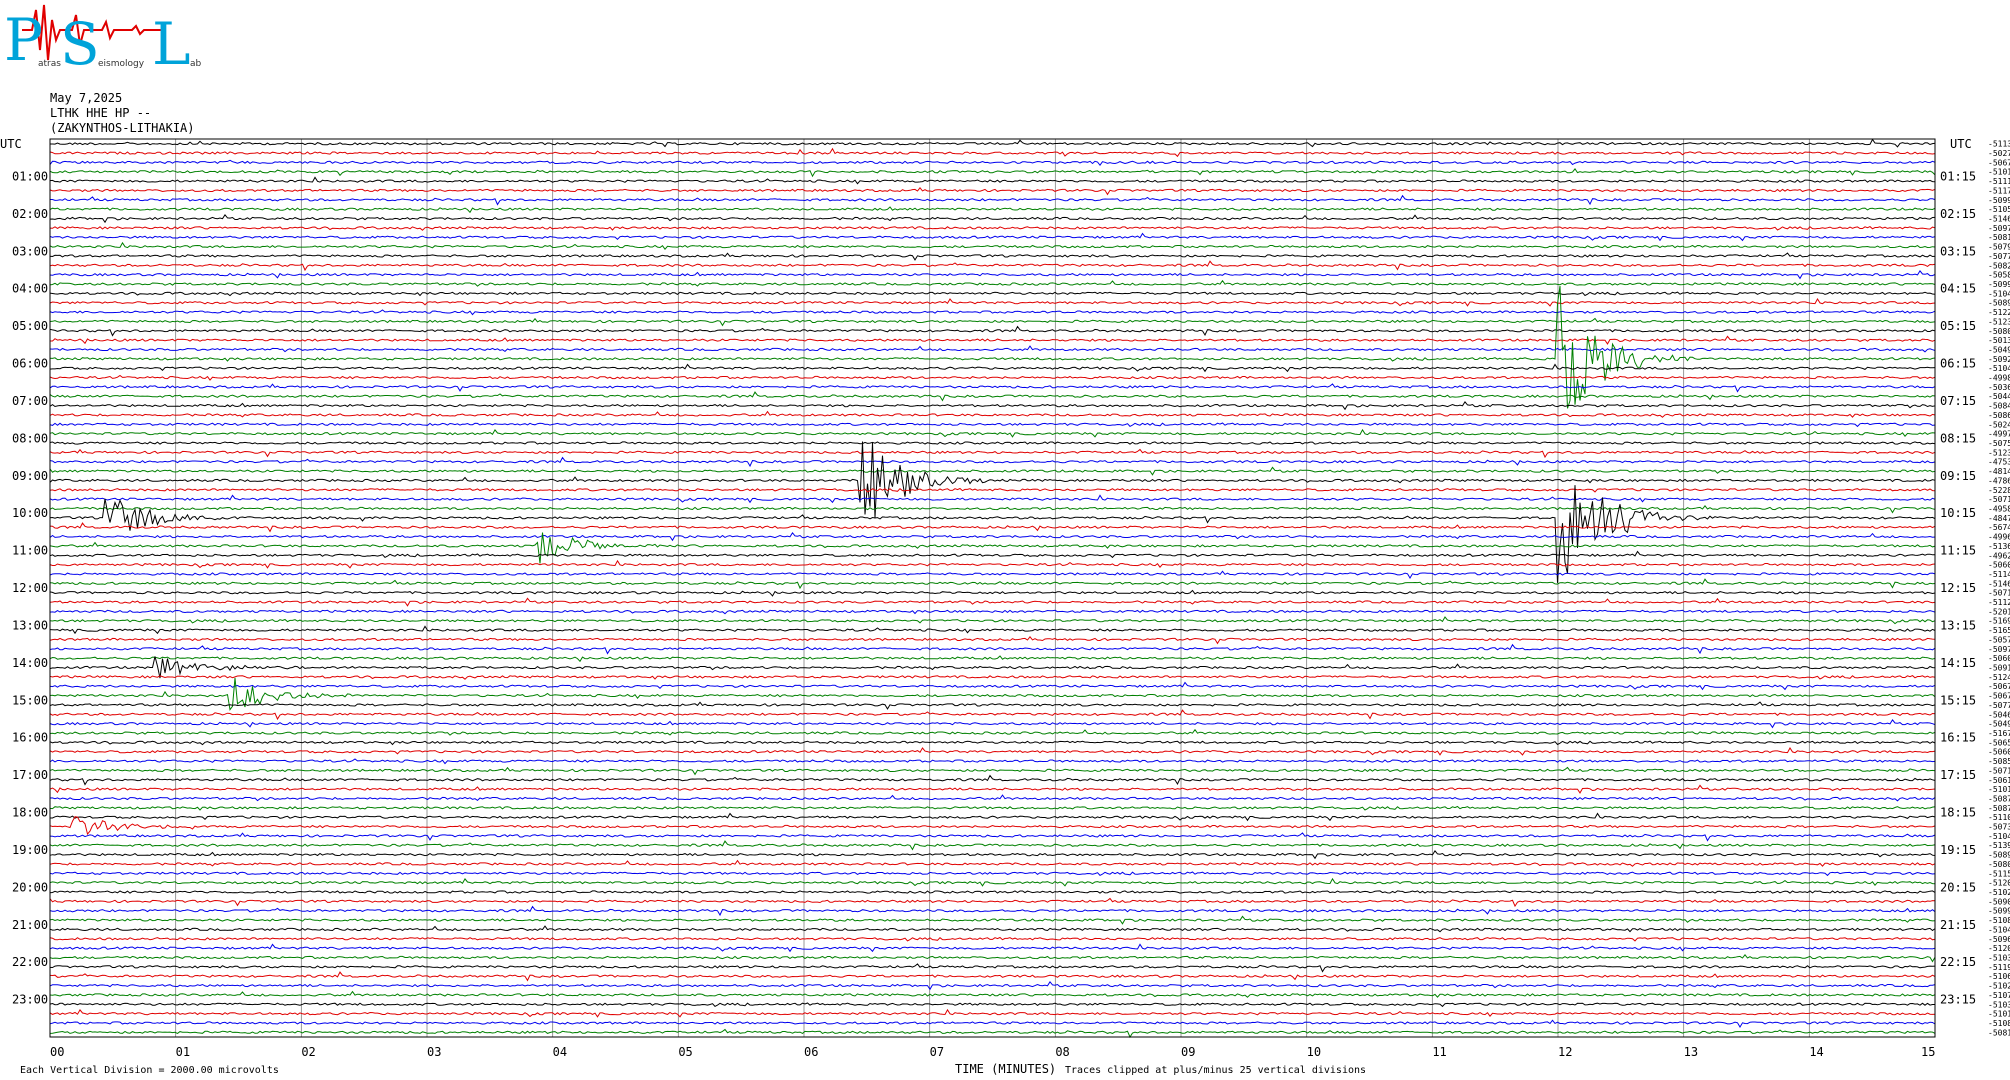  Describe the element at coordinates (1999, 621) in the screenshot. I see `trace-offset-label: -5169` at that location.